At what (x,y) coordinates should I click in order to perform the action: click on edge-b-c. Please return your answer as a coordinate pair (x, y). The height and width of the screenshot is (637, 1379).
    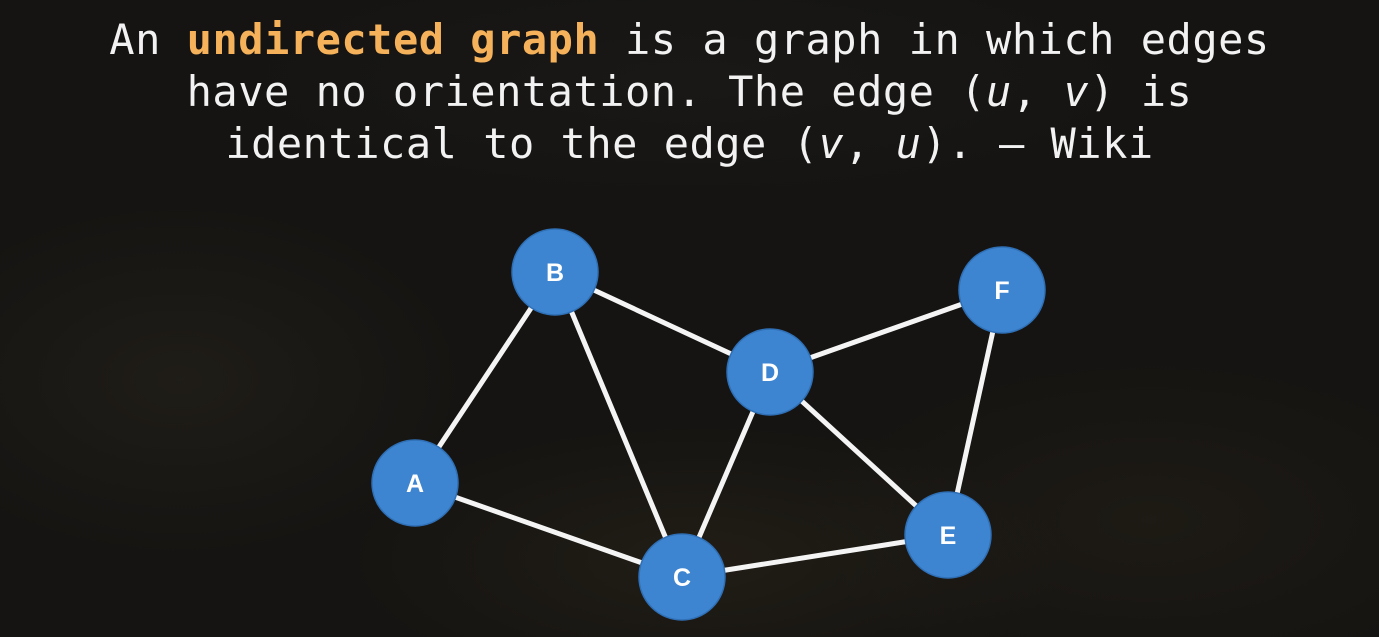
    Looking at the image, I should click on (618, 424).